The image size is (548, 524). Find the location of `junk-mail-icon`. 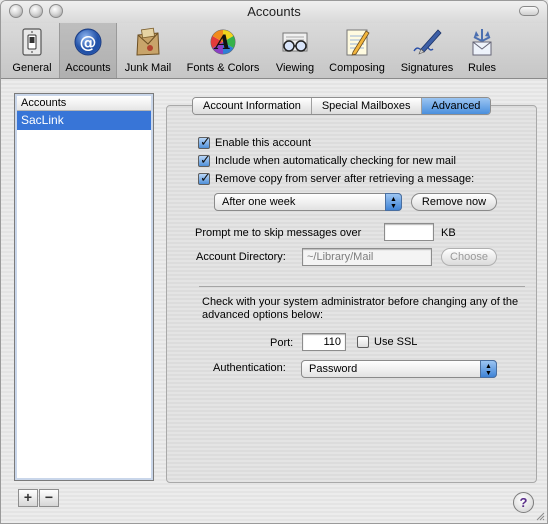

junk-mail-icon is located at coordinates (148, 41).